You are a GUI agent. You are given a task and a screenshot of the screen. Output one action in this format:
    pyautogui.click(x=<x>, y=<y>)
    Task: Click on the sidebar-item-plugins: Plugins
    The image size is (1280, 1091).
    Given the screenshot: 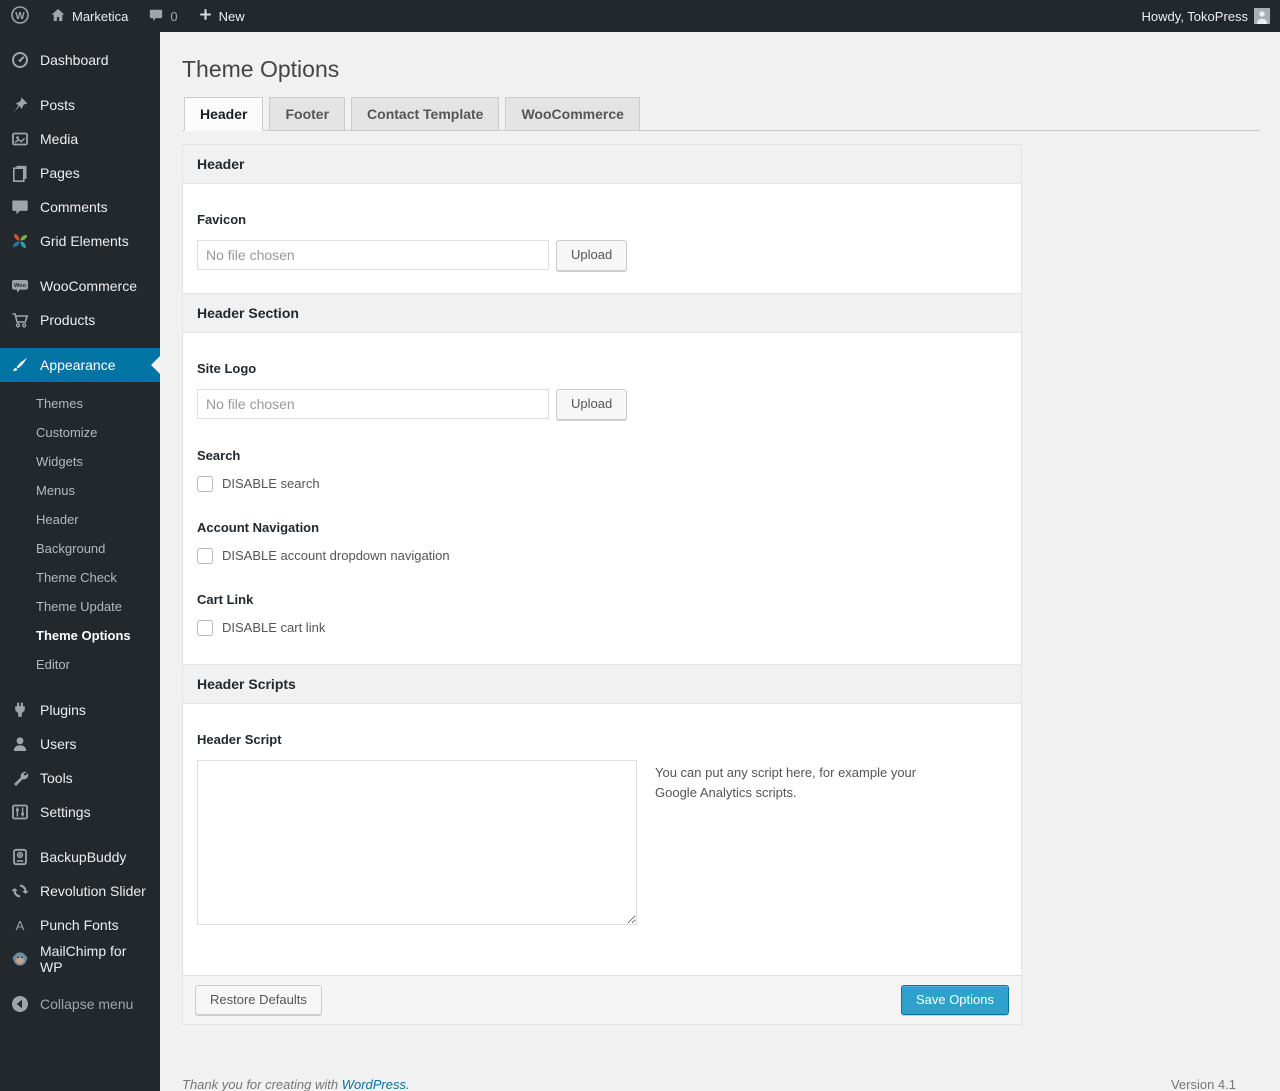 What is the action you would take?
    pyautogui.click(x=80, y=710)
    